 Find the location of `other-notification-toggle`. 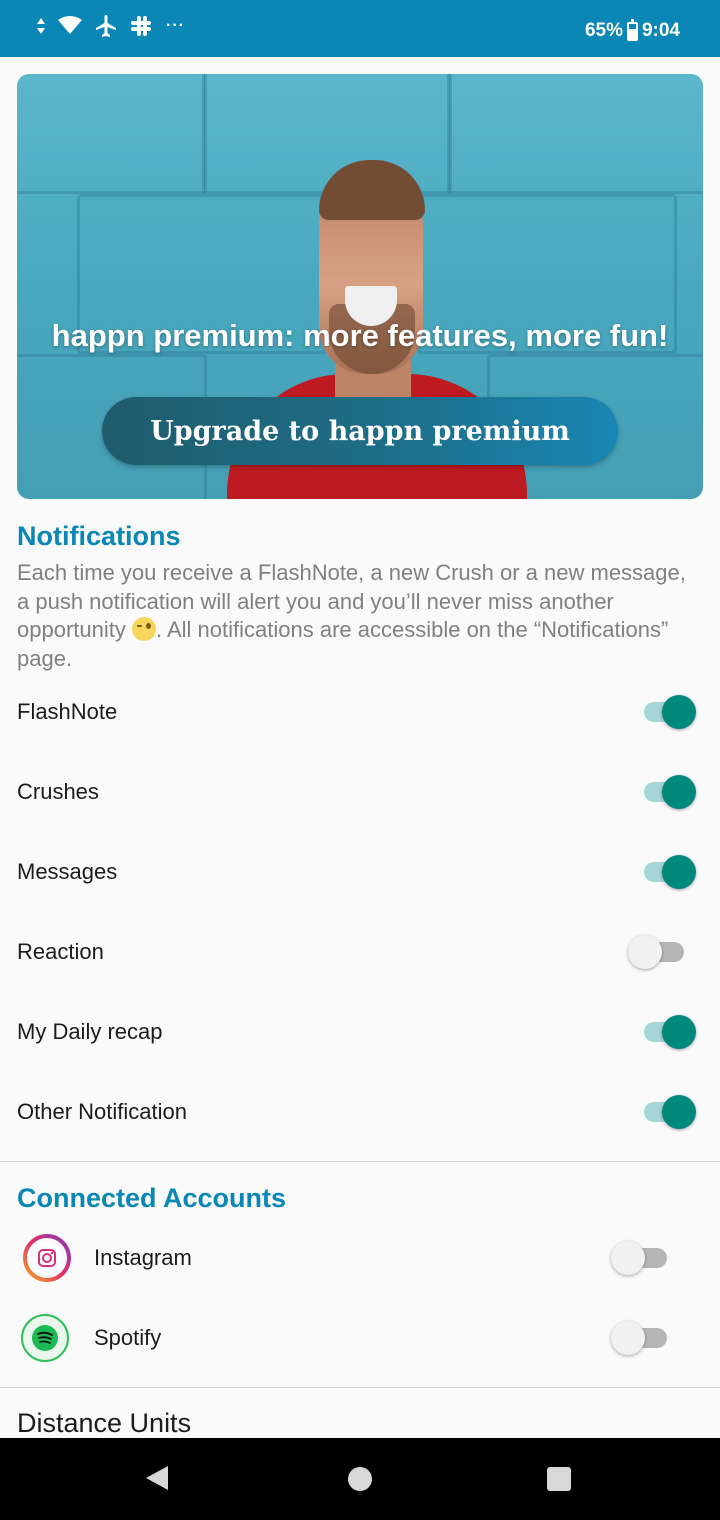

other-notification-toggle is located at coordinates (670, 1112).